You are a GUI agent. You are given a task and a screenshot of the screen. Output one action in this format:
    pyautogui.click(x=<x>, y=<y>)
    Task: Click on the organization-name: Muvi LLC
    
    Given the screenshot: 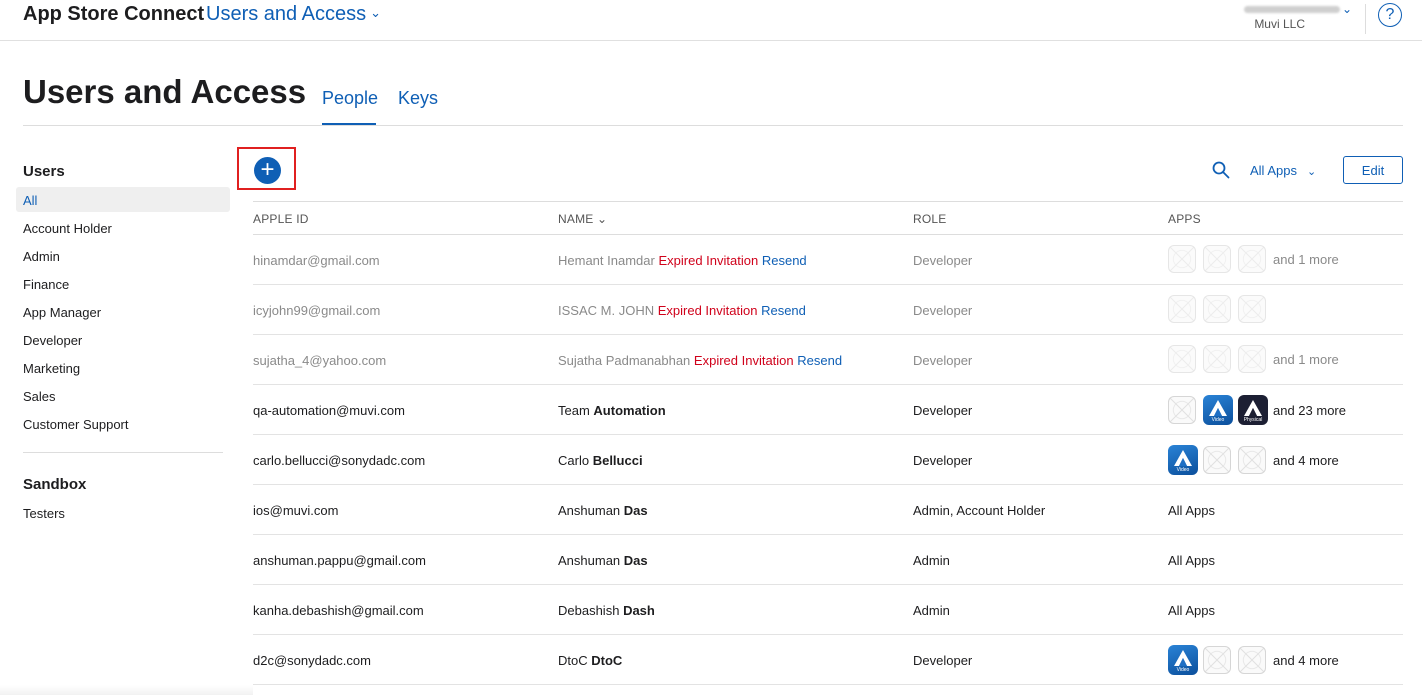 What is the action you would take?
    pyautogui.click(x=1279, y=24)
    